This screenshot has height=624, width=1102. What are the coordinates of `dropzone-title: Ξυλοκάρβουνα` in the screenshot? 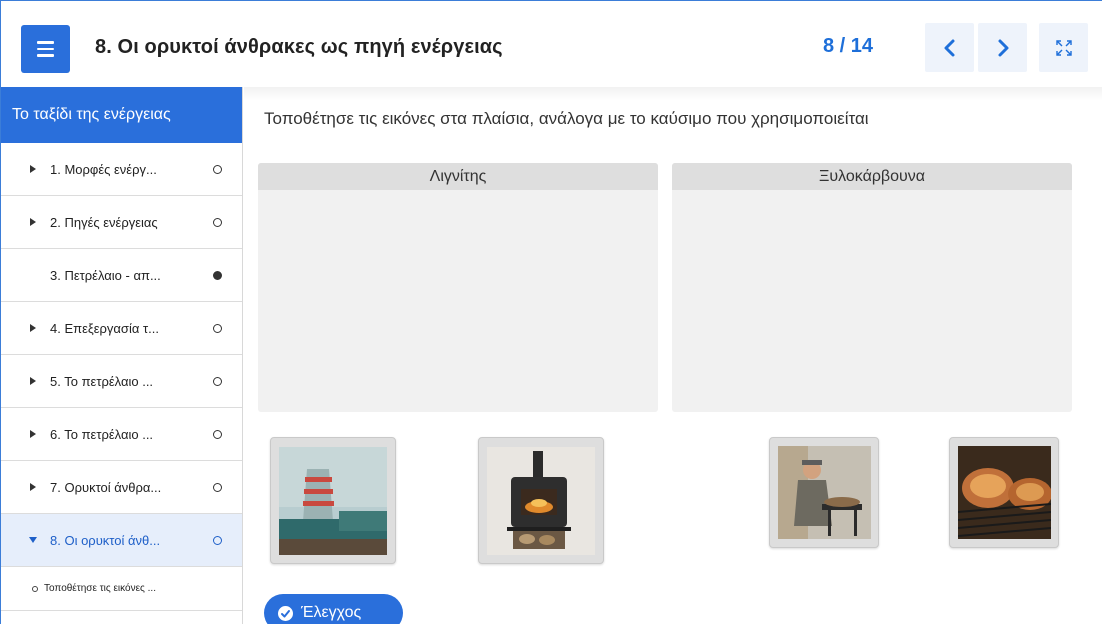 It's located at (872, 176).